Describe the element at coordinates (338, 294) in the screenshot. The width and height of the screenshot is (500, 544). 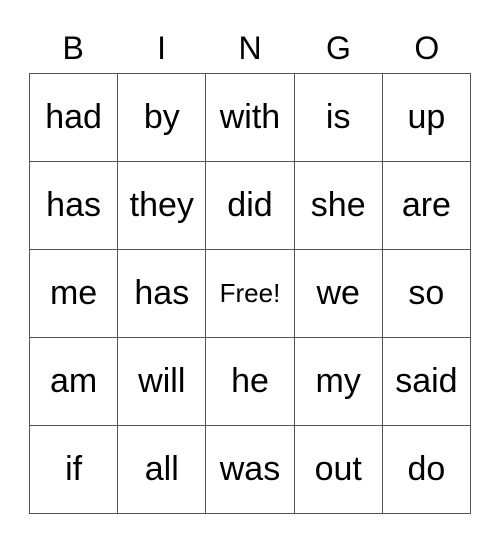
I see `bingo-cell: we` at that location.